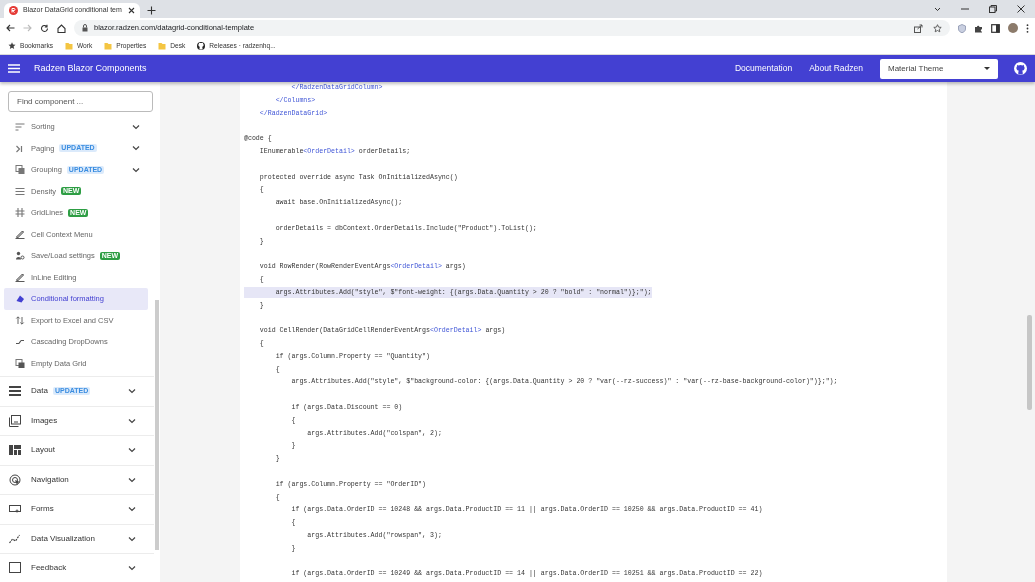 Image resolution: width=1035 pixels, height=582 pixels. What do you see at coordinates (20, 127) in the screenshot?
I see `sort-icon` at bounding box center [20, 127].